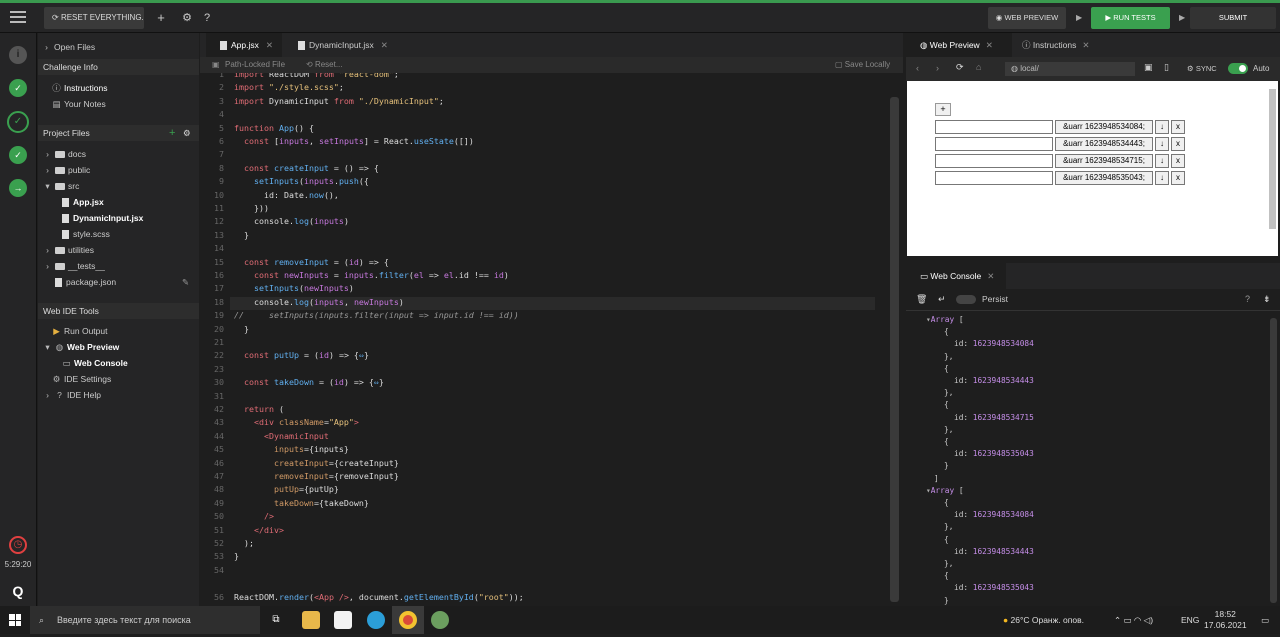 The image size is (1280, 637). What do you see at coordinates (118, 104) in the screenshot?
I see `sidebar-item-notes: ▤ Your Notes` at bounding box center [118, 104].